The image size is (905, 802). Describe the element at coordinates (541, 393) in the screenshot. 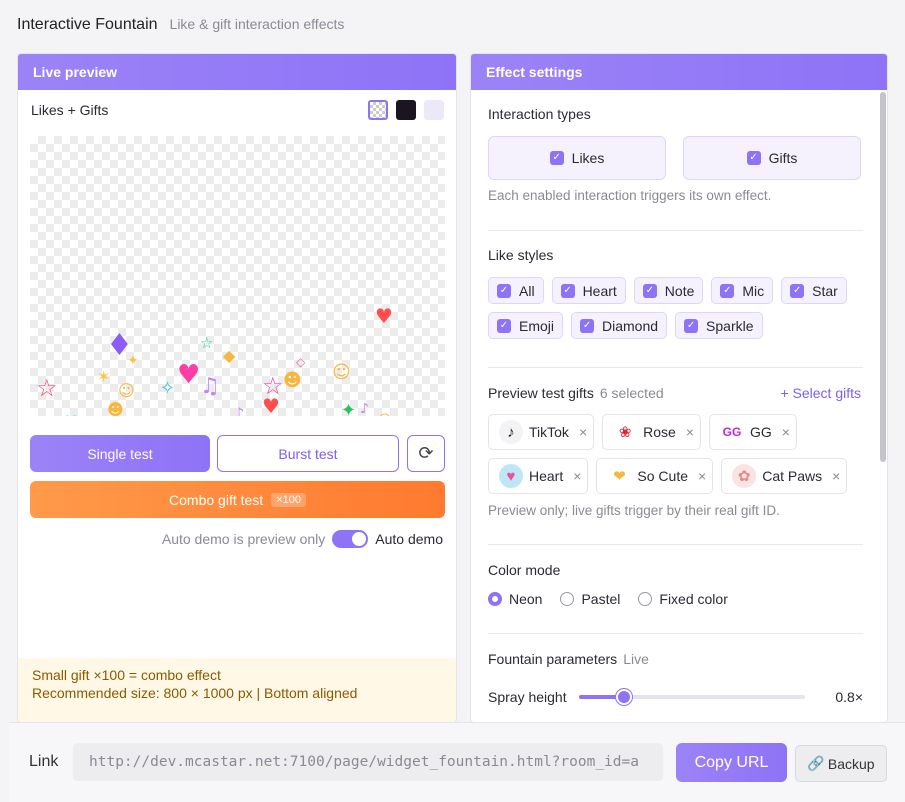

I see `preview-gifts-title: Preview test gifts` at that location.